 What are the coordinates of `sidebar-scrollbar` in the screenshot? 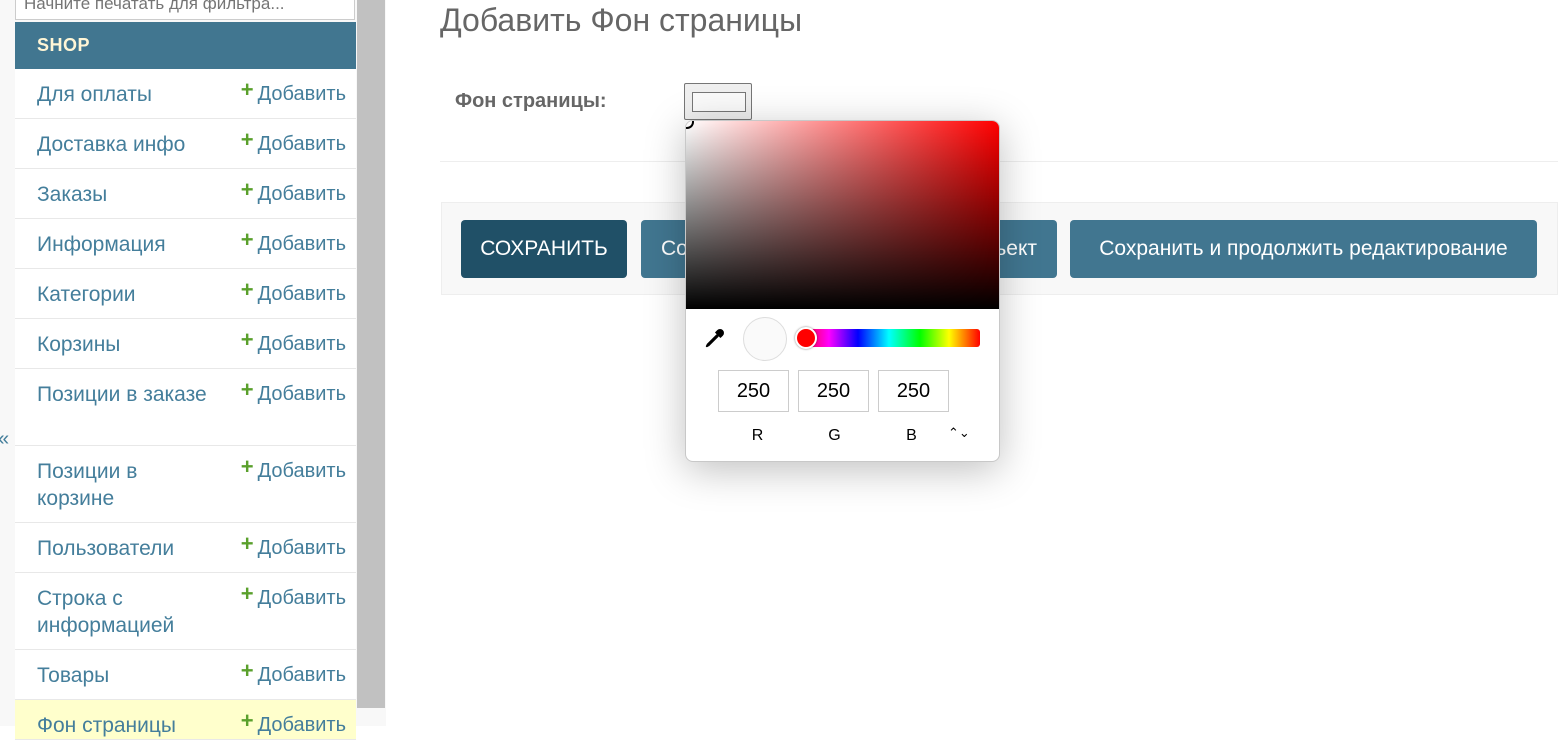 It's located at (371, 354).